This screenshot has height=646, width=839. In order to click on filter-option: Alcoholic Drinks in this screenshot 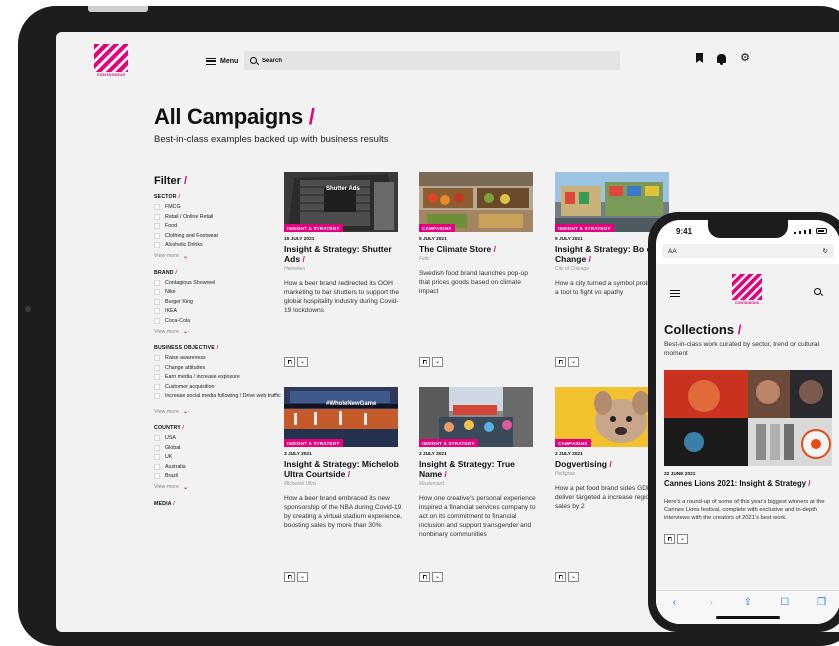, I will do `click(224, 247)`.